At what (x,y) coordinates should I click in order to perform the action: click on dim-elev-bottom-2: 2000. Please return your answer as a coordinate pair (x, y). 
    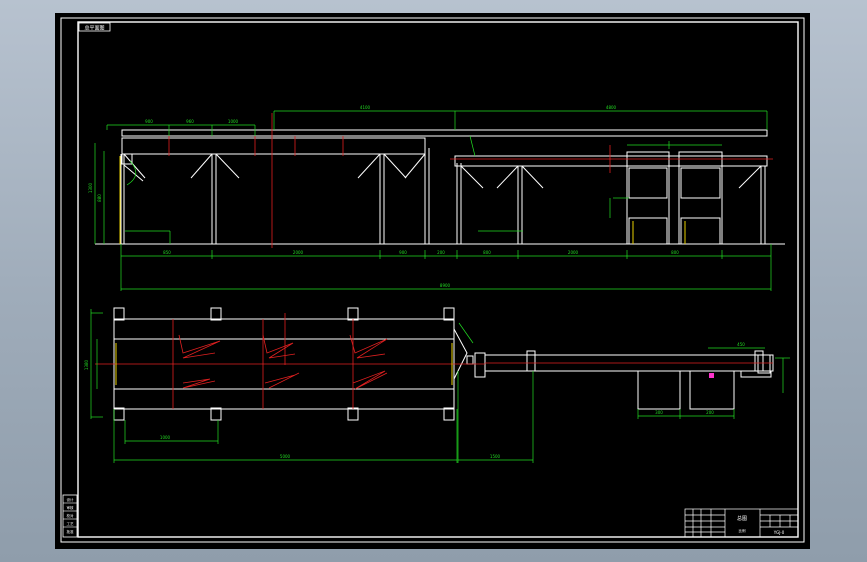
    Looking at the image, I should click on (298, 252).